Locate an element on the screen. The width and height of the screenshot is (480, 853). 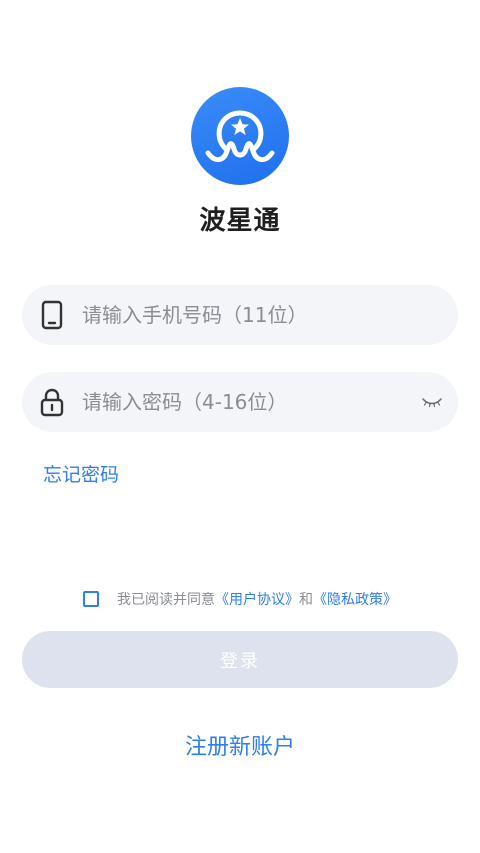
forgot-password-link: 忘记密码 is located at coordinates (81, 473).